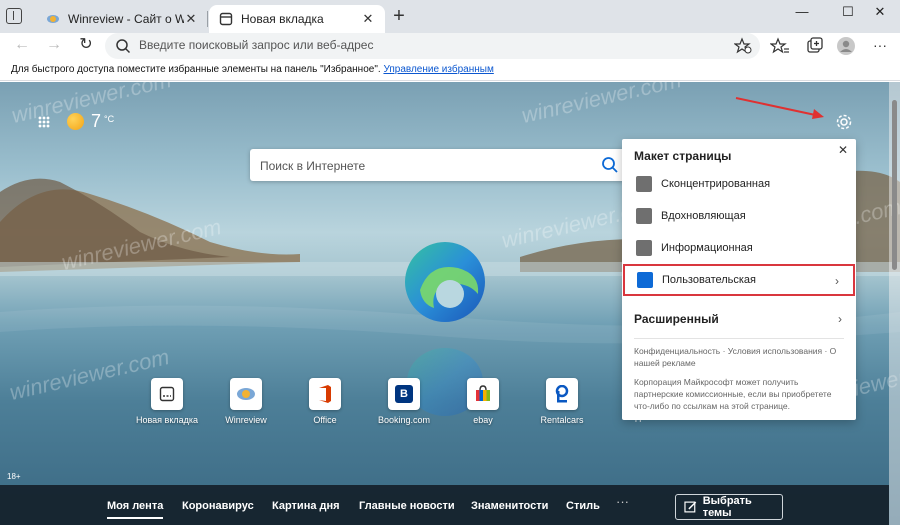 The image size is (900, 525). Describe the element at coordinates (407, 506) in the screenshot. I see `feed-tab-top-news: Главные новости` at that location.